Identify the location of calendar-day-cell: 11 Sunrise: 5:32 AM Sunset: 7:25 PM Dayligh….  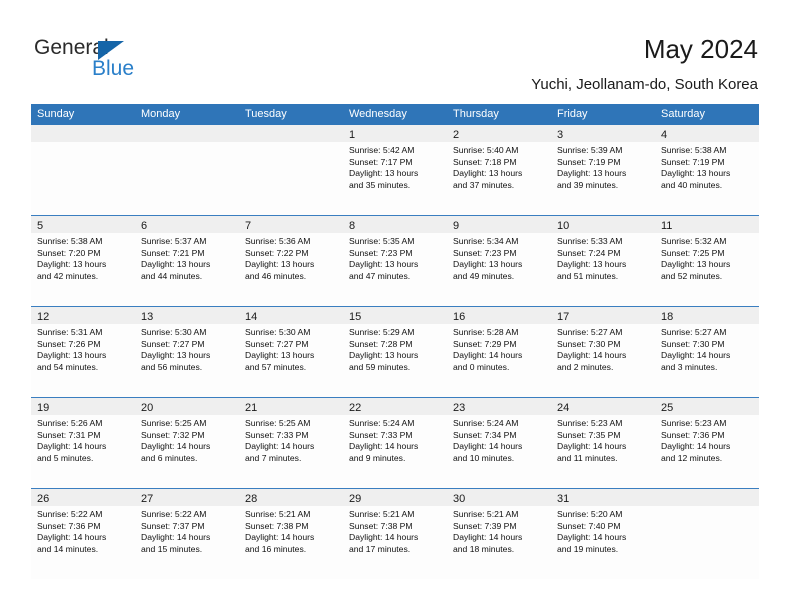
(707, 261).